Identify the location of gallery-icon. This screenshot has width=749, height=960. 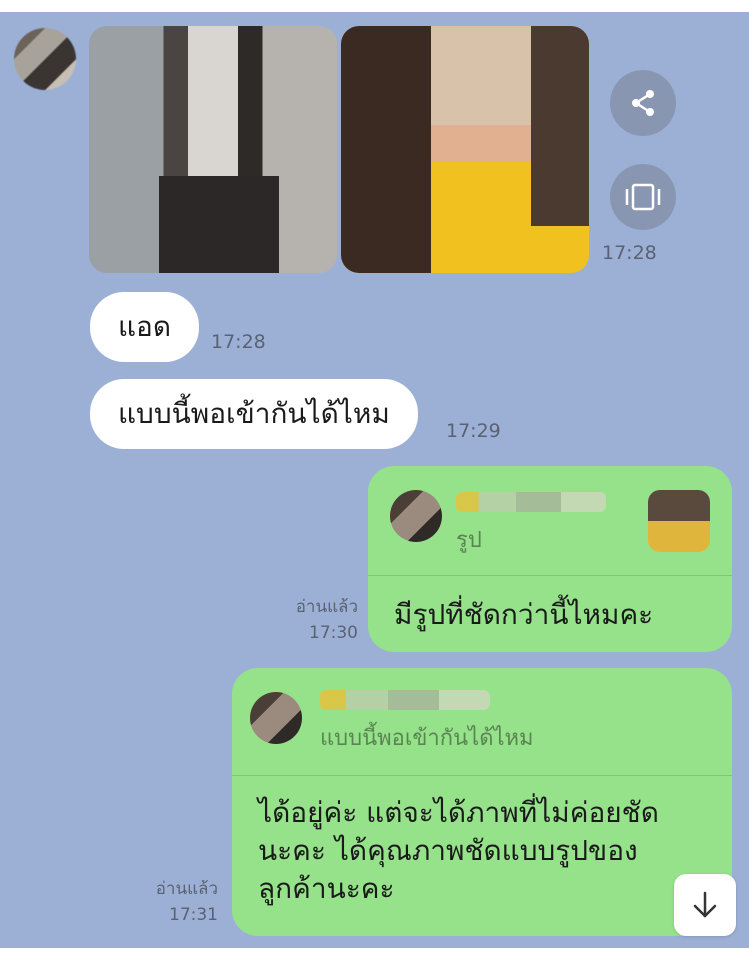
(643, 197).